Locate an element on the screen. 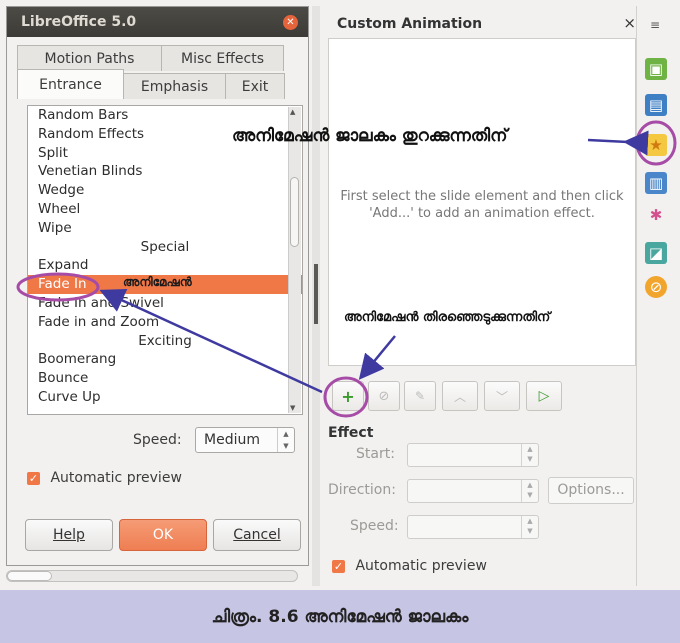 This screenshot has height=643, width=680. panel-speed-label: Speed: is located at coordinates (374, 526).